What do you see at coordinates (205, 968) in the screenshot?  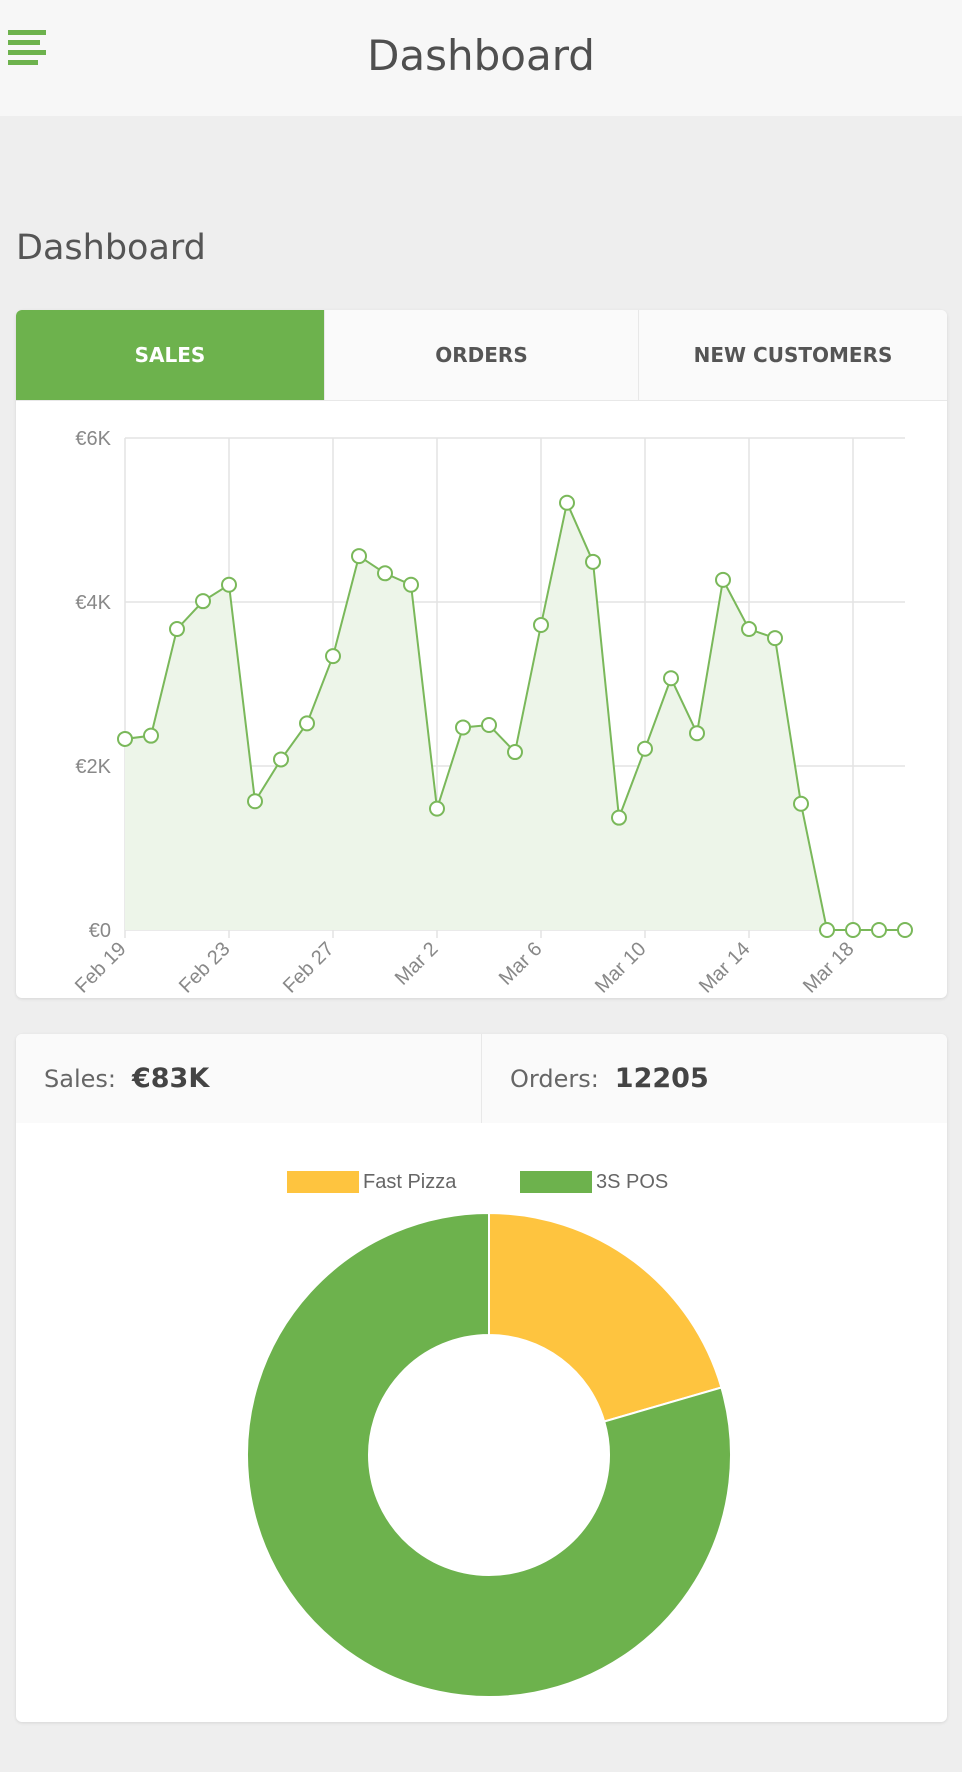 I see `x-tick-label: Feb 23` at bounding box center [205, 968].